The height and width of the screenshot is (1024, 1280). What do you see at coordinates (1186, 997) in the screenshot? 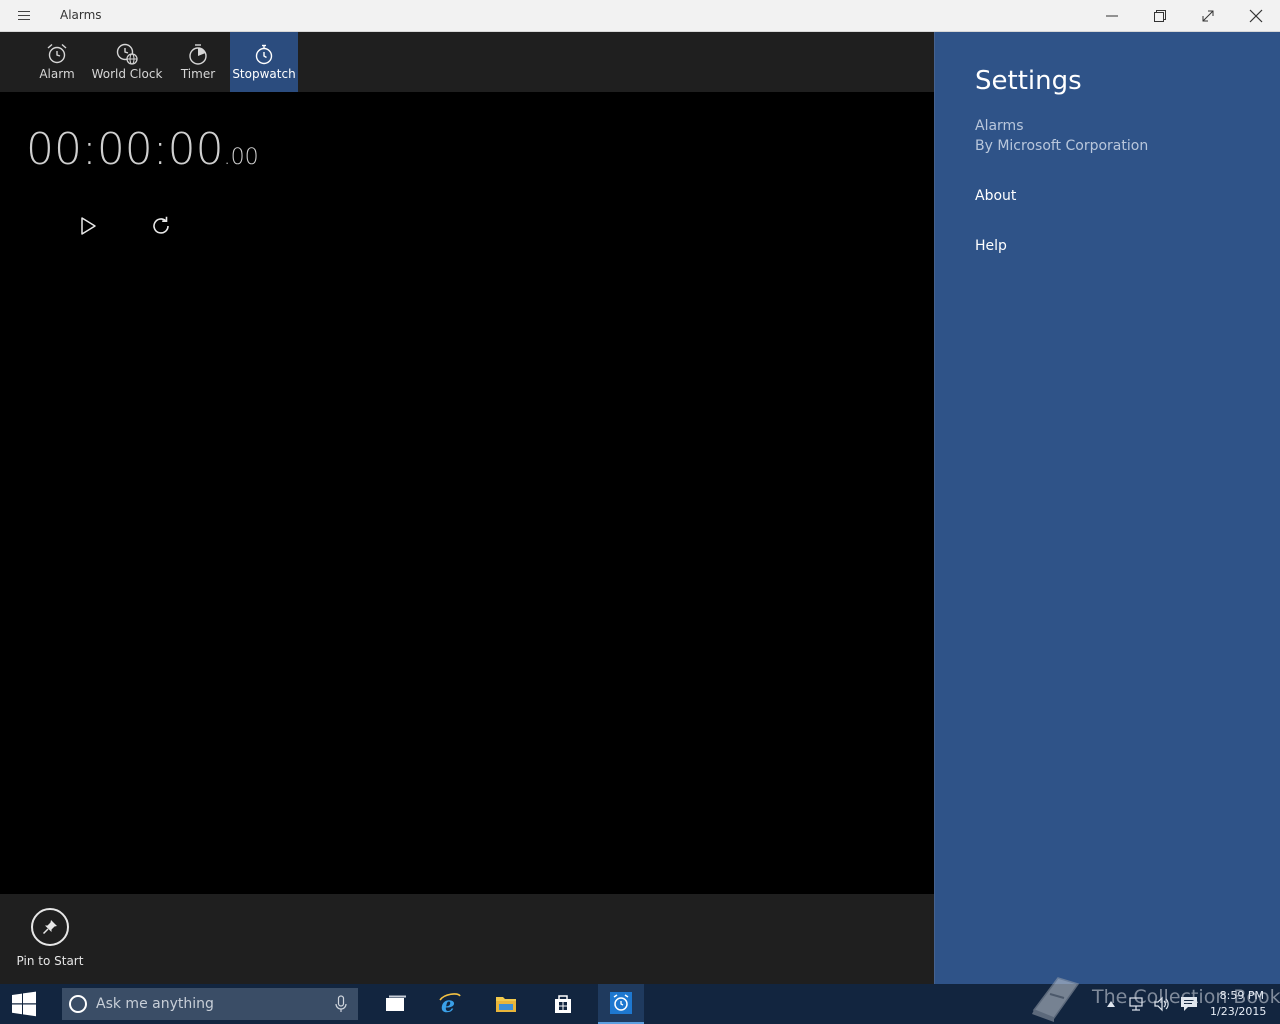
I see `watermark-text: The Collection Book` at bounding box center [1186, 997].